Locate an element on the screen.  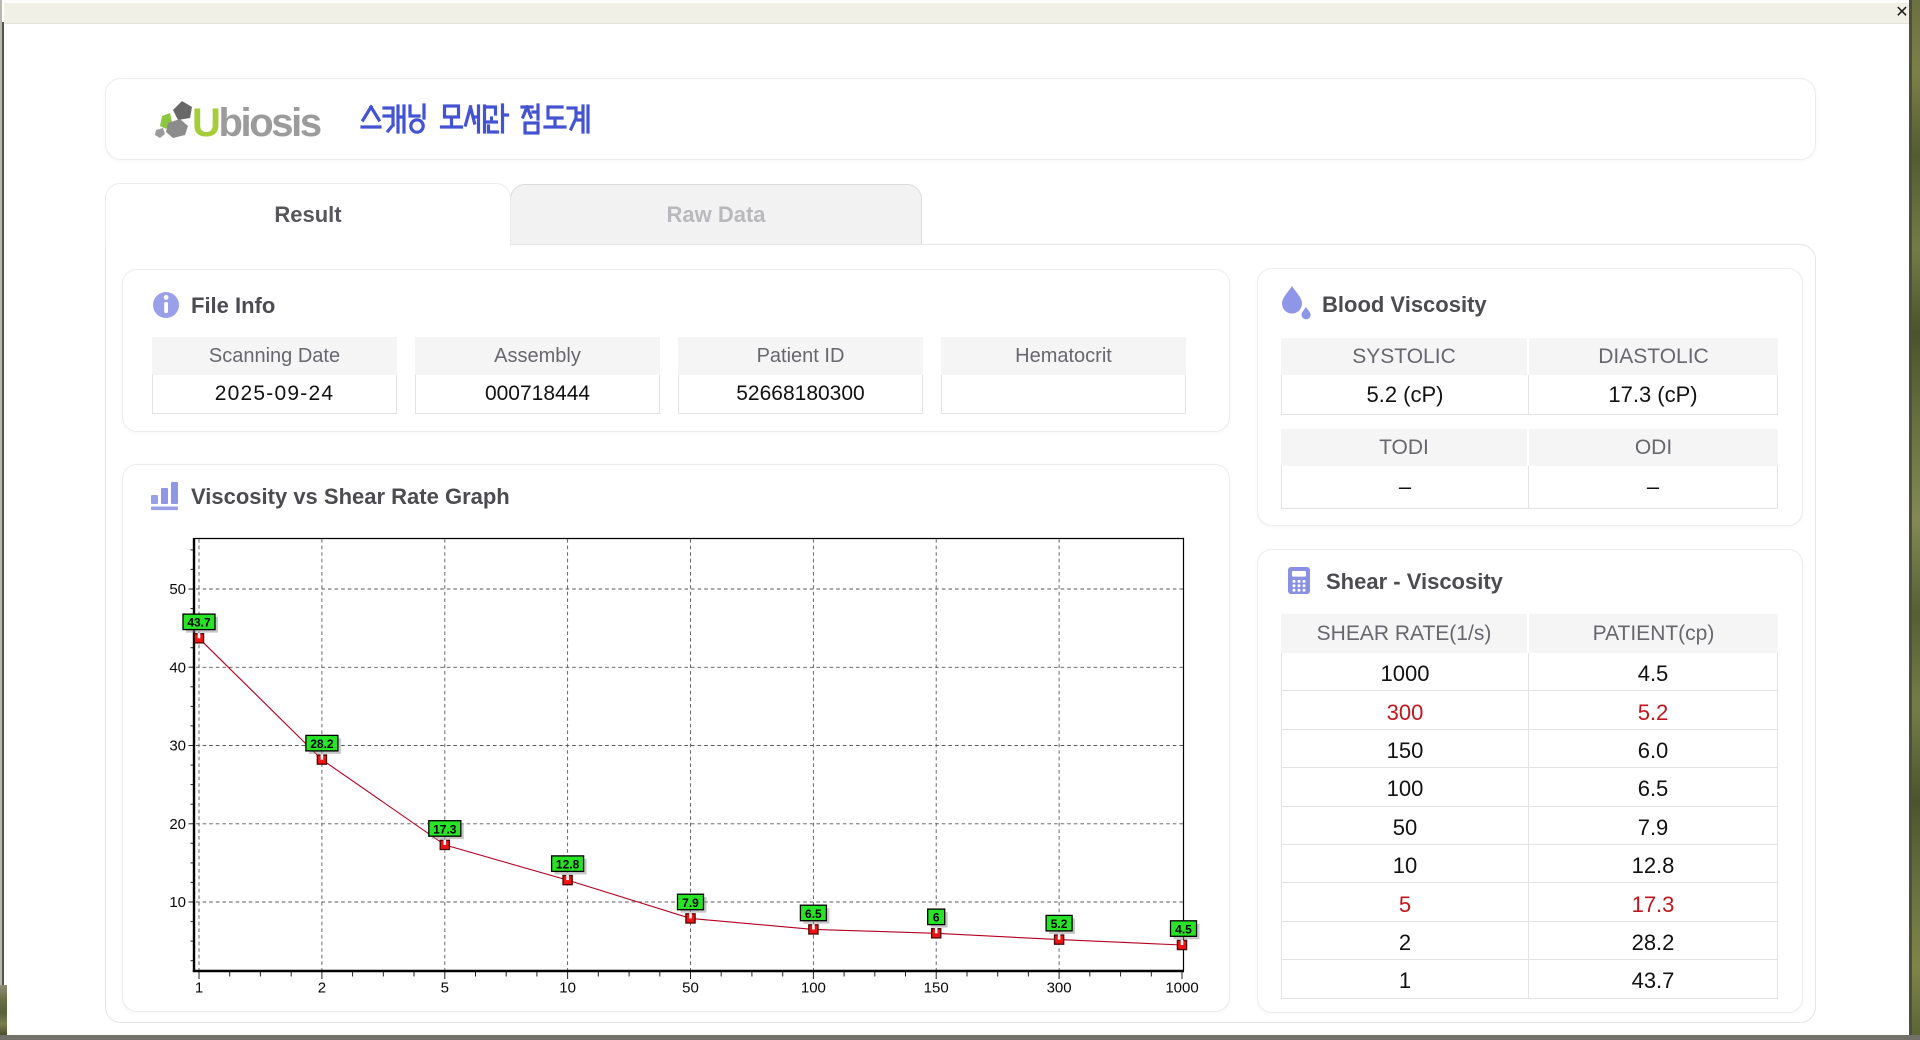
svg-text: 6.5 is located at coordinates (813, 914).